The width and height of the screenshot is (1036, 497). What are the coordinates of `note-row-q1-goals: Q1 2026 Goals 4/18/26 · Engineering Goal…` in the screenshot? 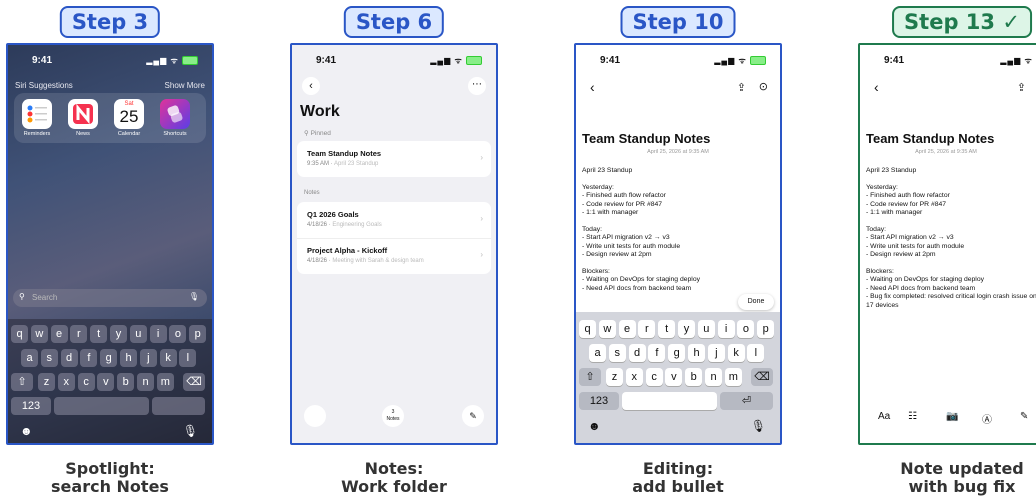 It's located at (394, 220).